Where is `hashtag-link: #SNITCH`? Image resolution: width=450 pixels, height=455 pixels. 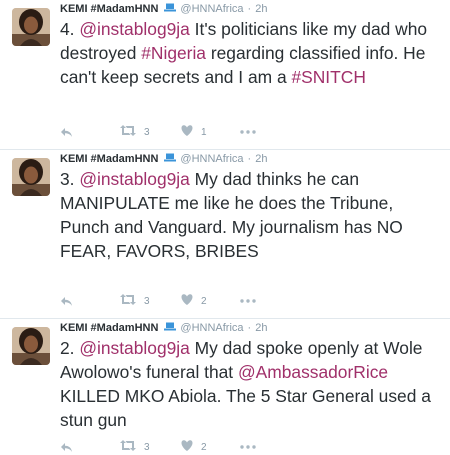 hashtag-link: #SNITCH is located at coordinates (328, 77).